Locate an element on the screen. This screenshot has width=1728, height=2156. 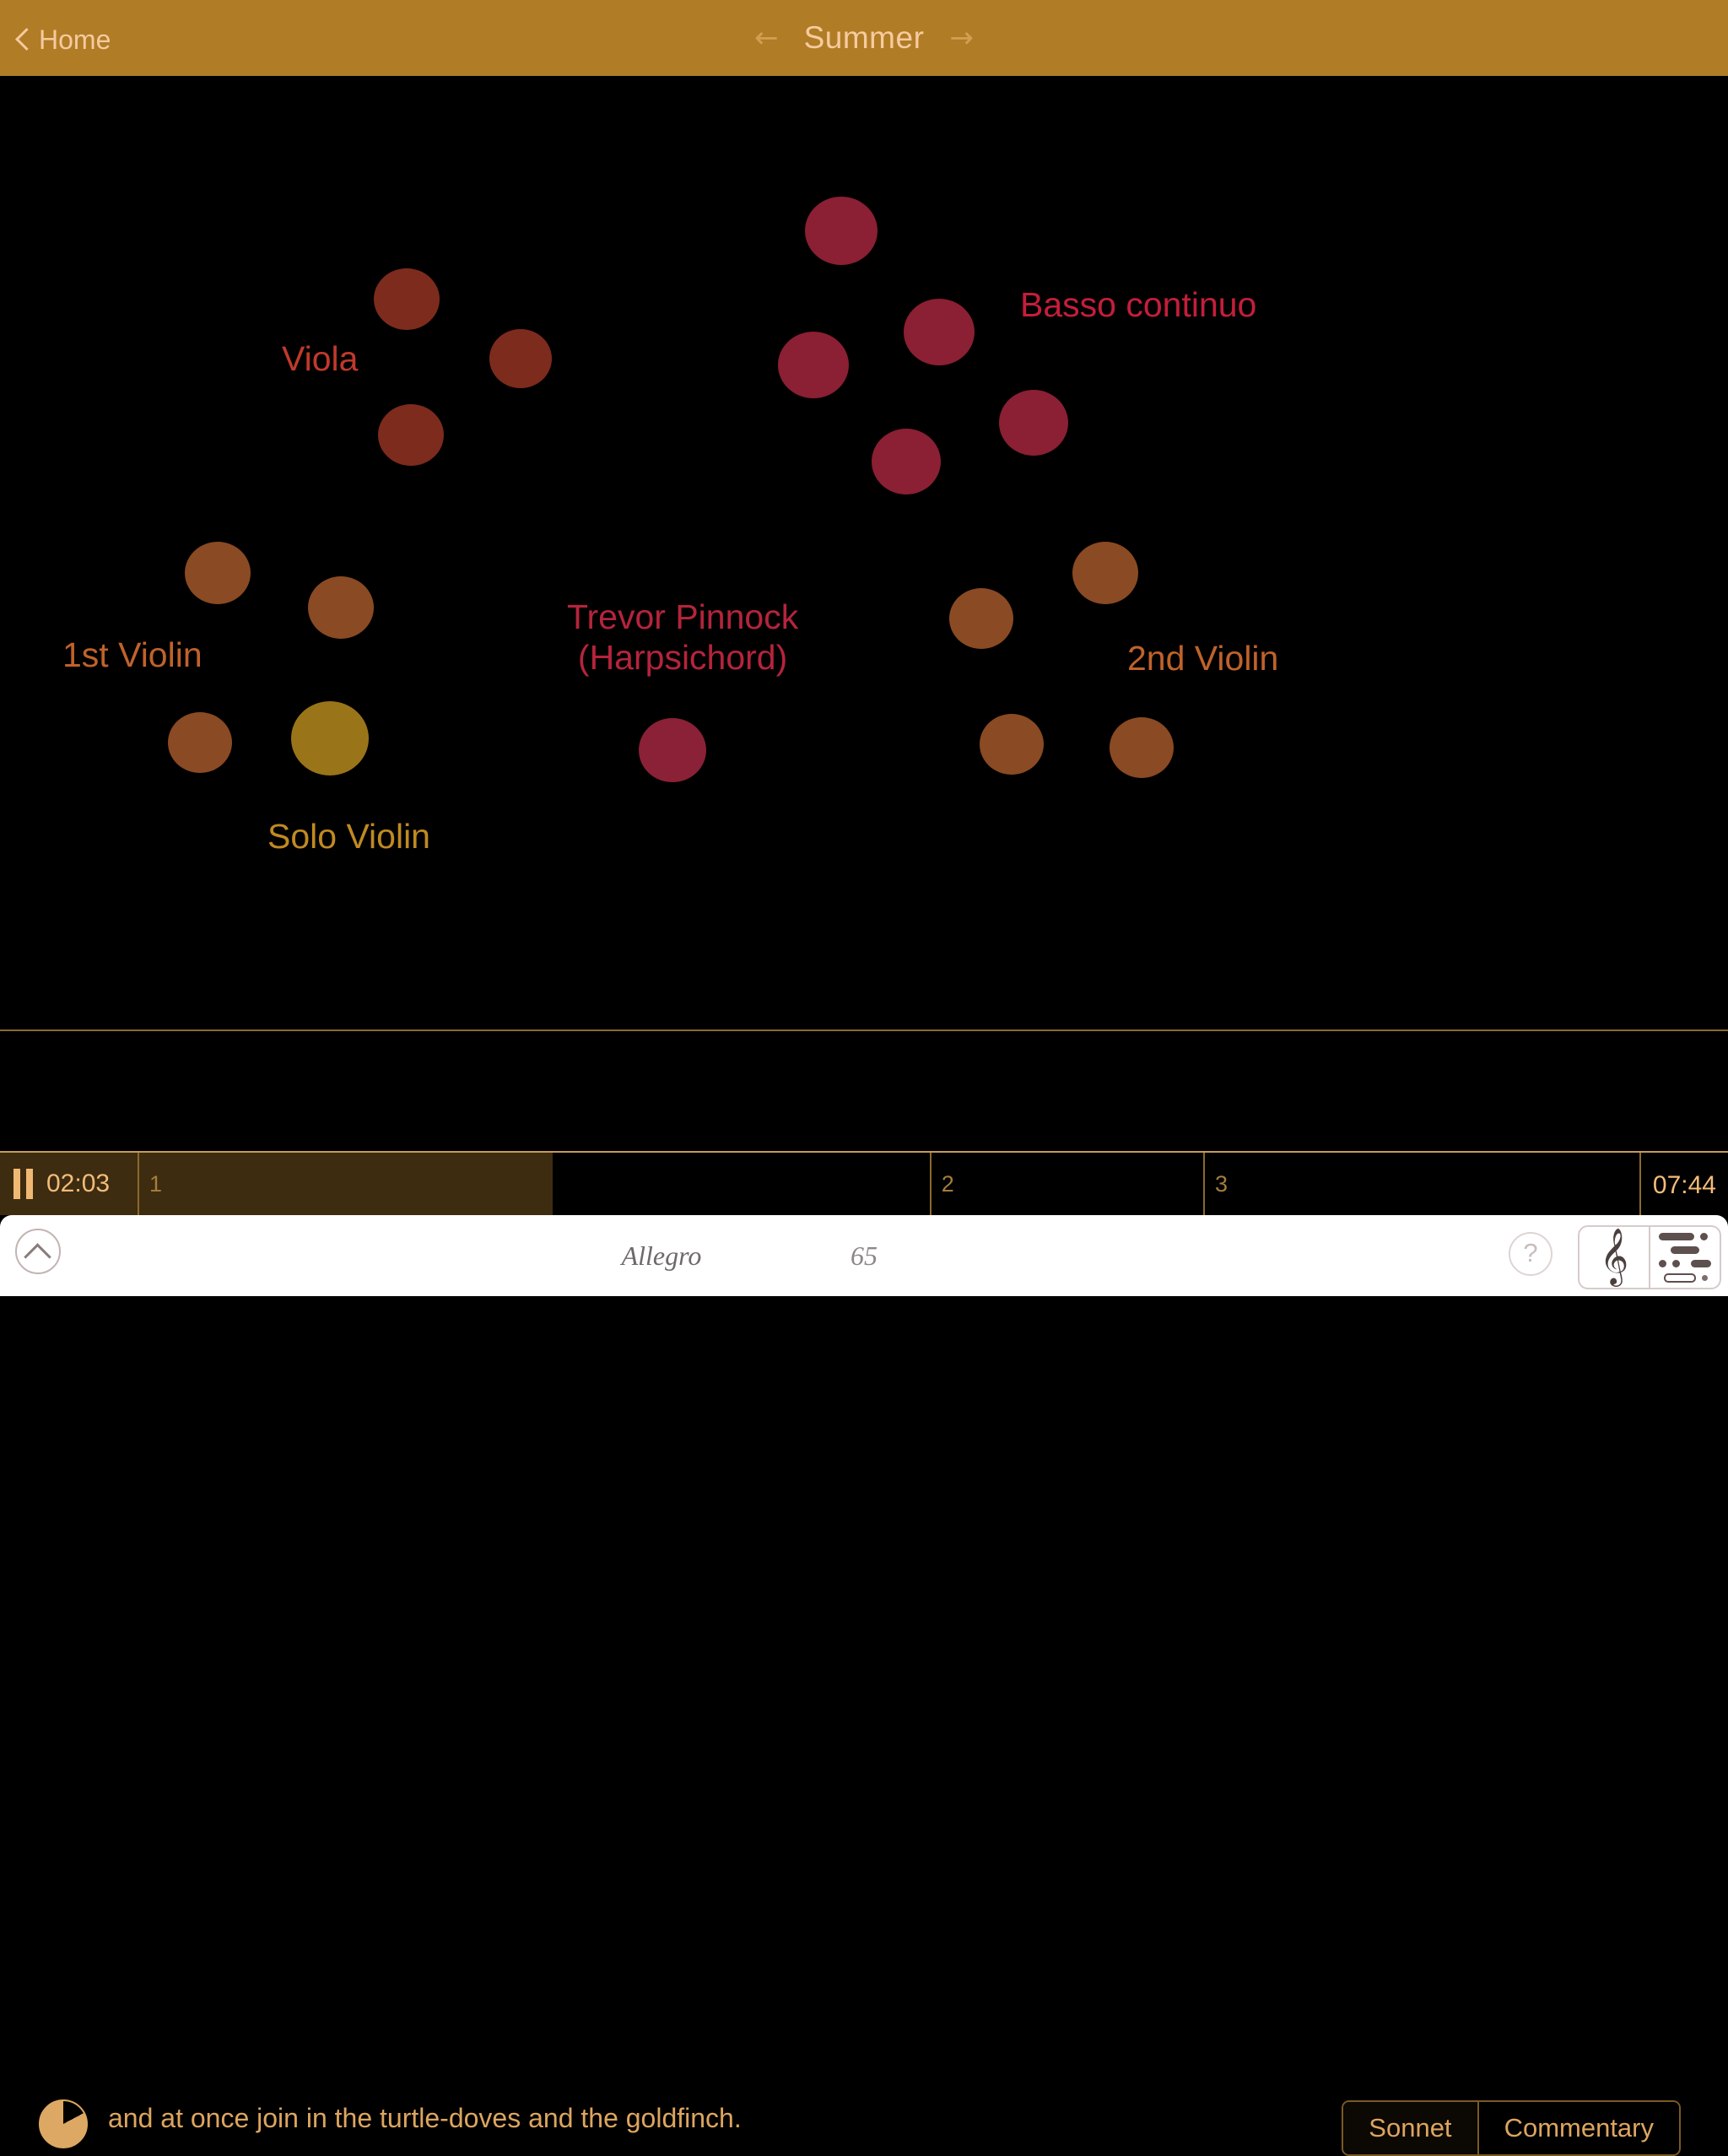
timeline-marker-label: 2 is located at coordinates (947, 1184).